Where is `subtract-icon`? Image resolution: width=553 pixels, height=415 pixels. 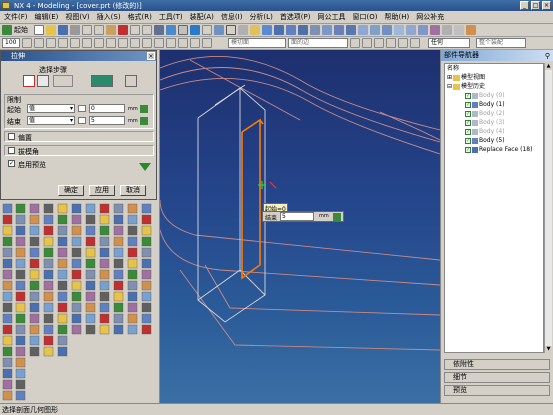 subtract-icon is located at coordinates (411, 30).